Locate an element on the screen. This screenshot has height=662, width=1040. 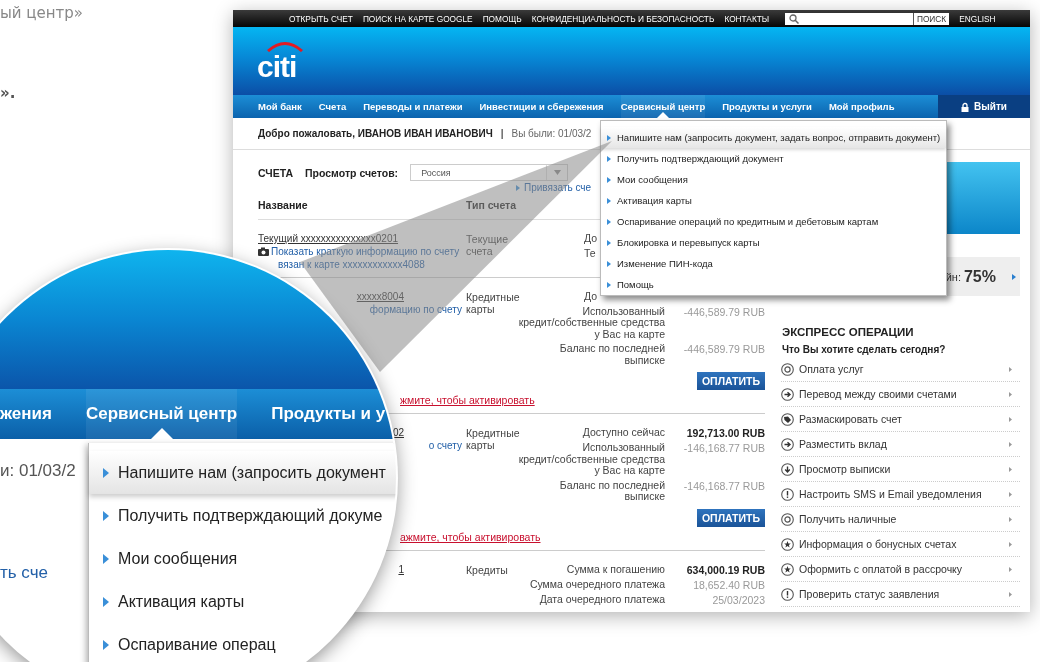
nav-tab: жения is located at coordinates (26, 414).